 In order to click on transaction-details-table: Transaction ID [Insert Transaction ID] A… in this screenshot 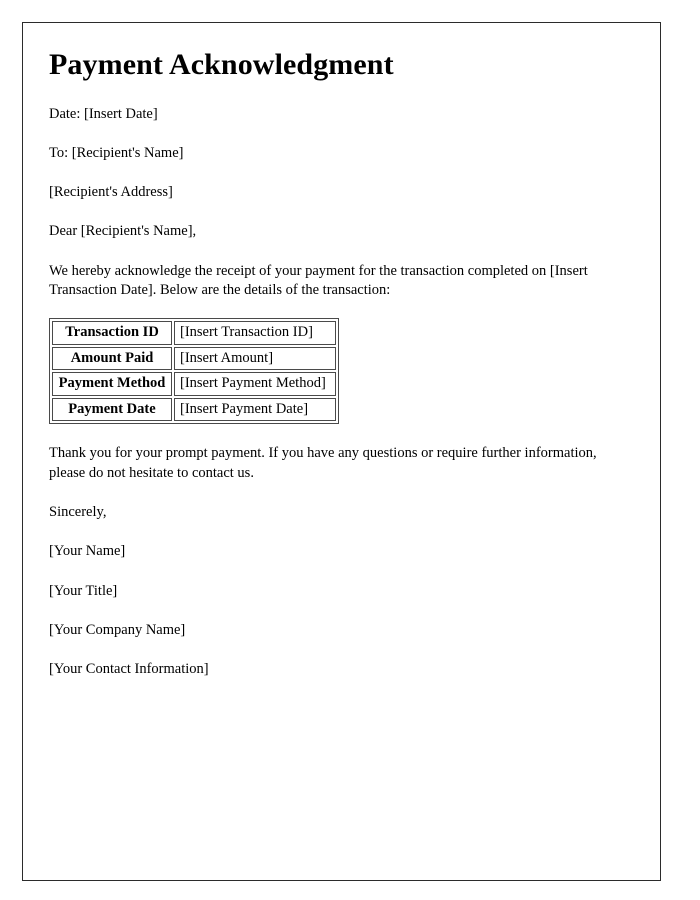, I will do `click(194, 371)`.